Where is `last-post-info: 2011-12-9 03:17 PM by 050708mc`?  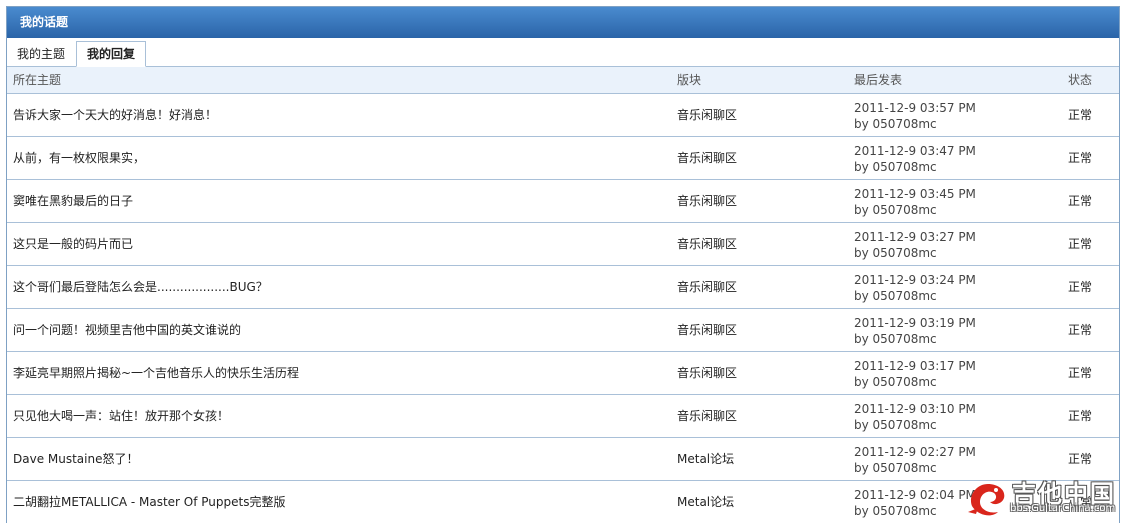
last-post-info: 2011-12-9 03:17 PM by 050708mc is located at coordinates (915, 374).